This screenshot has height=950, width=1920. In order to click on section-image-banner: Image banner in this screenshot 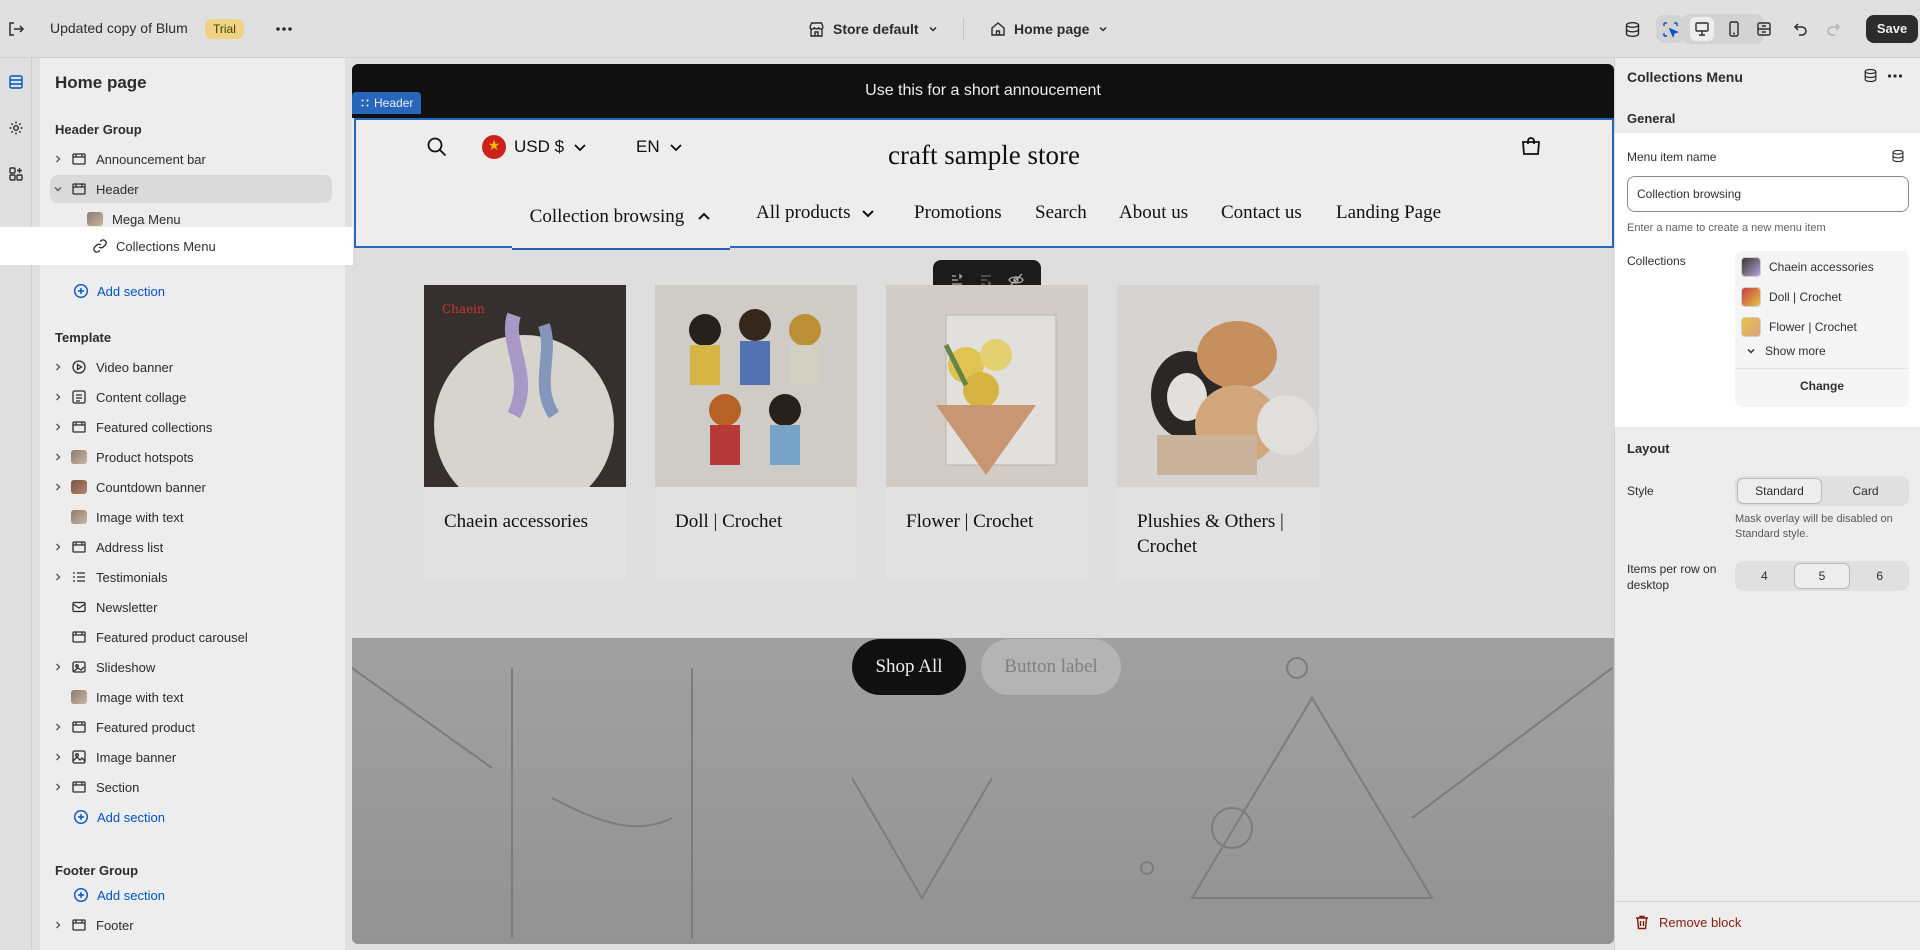, I will do `click(191, 757)`.